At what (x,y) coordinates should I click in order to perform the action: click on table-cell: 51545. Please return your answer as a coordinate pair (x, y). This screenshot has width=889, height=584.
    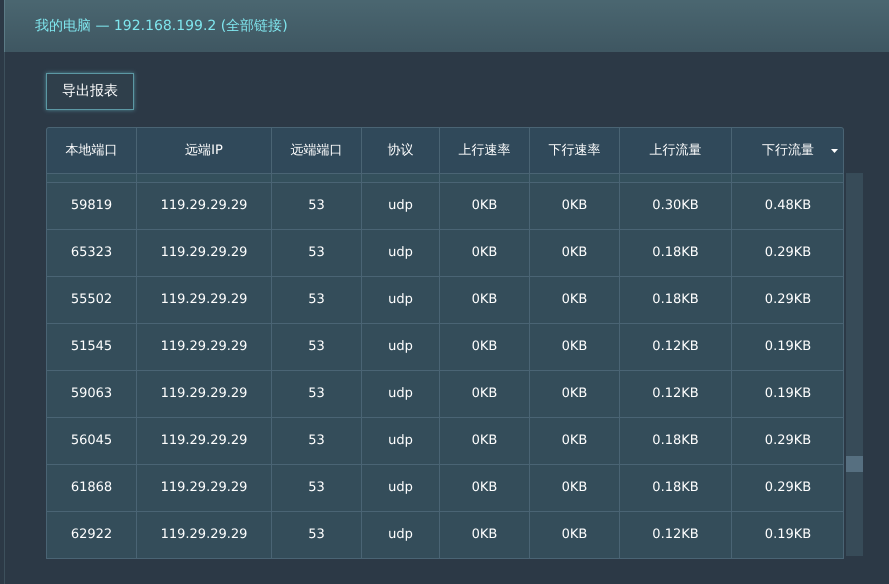
    Looking at the image, I should click on (92, 347).